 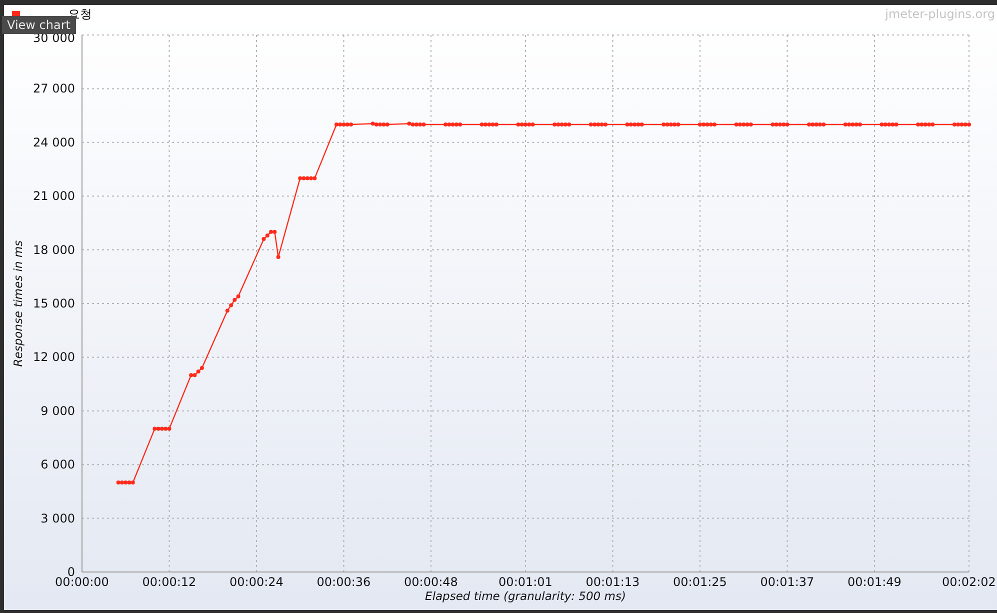 I want to click on watermark-text: jmeter-plugins.org, so click(x=940, y=14).